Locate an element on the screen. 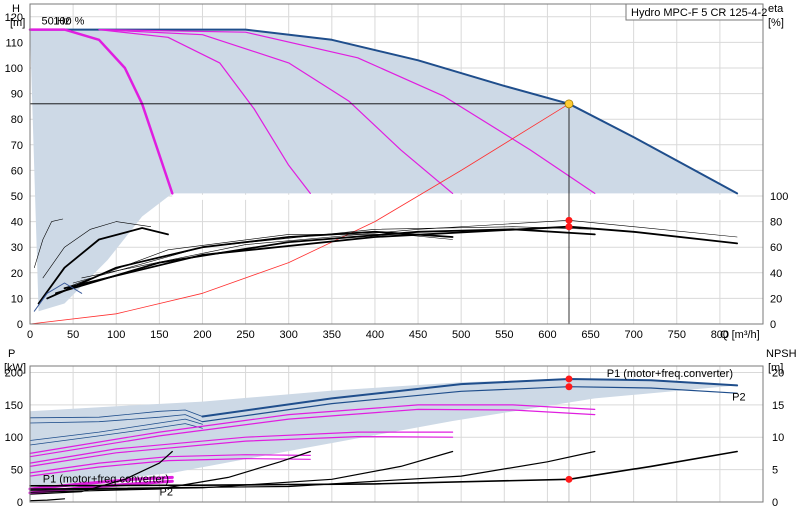 This screenshot has height=520, width=800. y-tick-label: 80 is located at coordinates (17, 120).